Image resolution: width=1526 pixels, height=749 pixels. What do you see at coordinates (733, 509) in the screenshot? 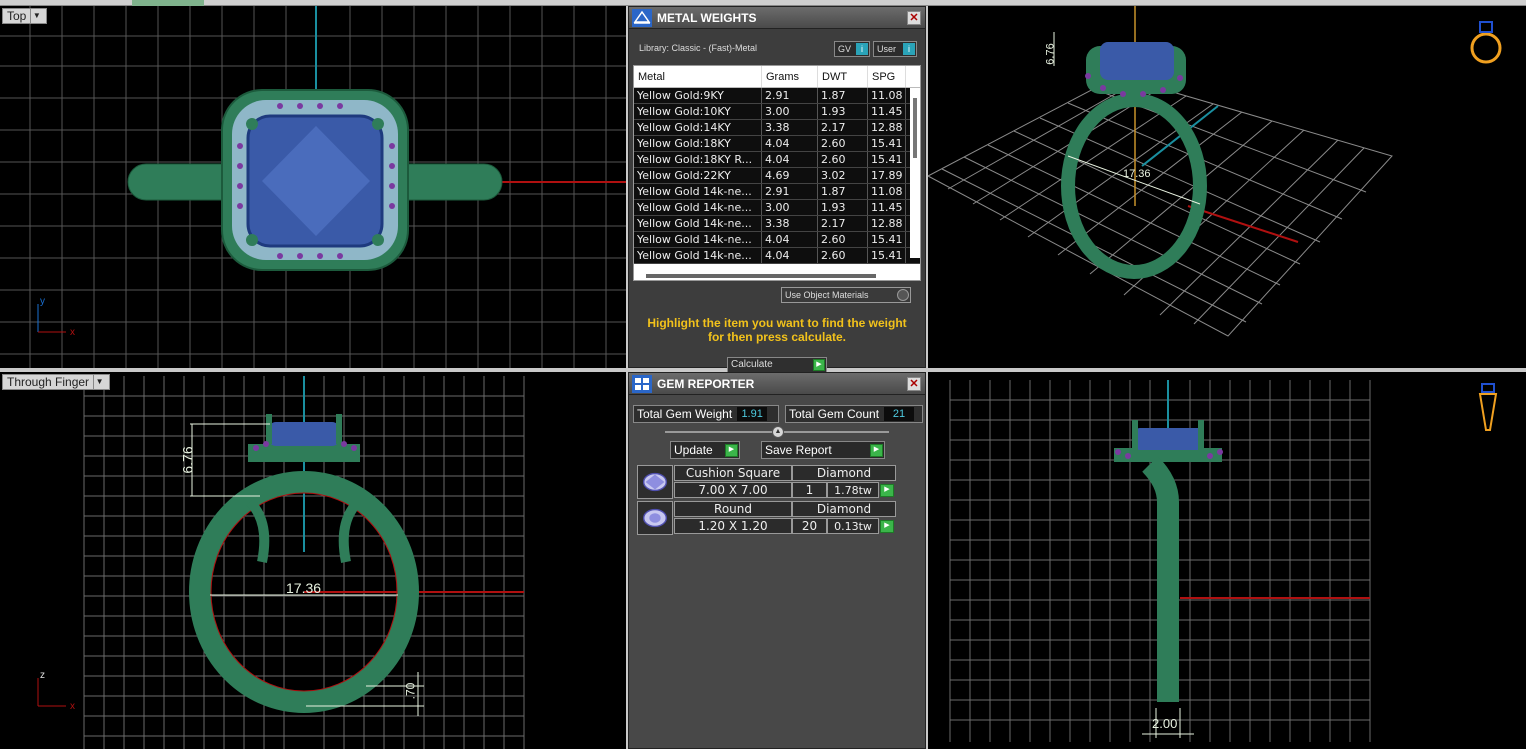
I see `gem-shape: Round` at bounding box center [733, 509].